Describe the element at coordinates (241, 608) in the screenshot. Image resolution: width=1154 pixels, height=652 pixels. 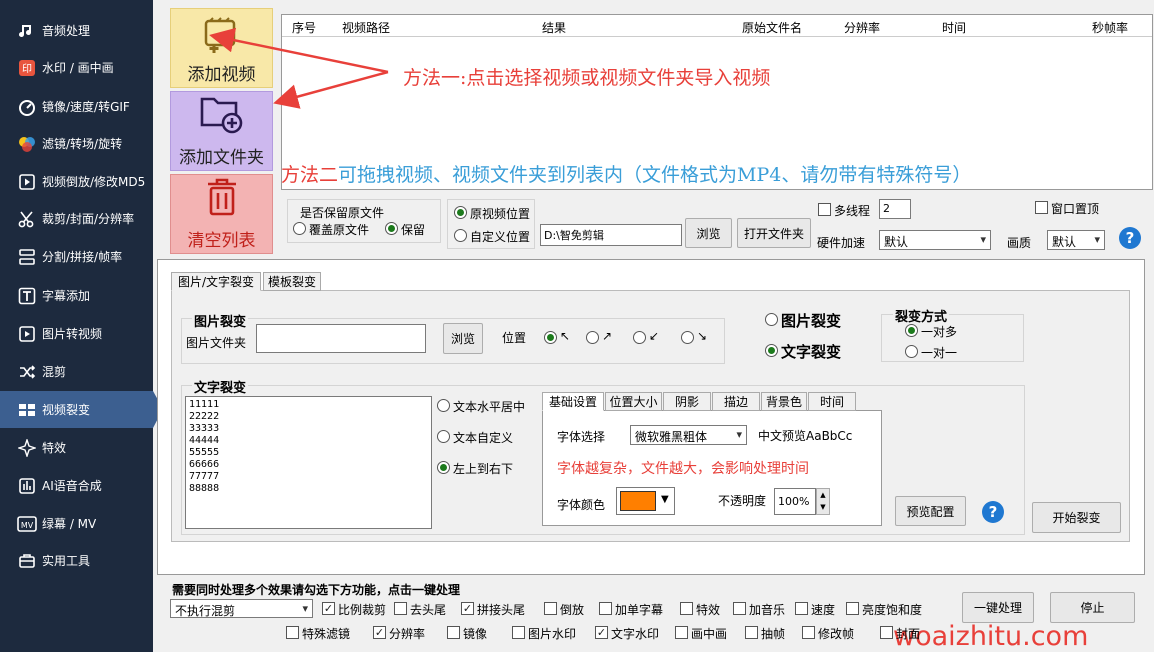
I see `mix-select: 不执行混剪` at that location.